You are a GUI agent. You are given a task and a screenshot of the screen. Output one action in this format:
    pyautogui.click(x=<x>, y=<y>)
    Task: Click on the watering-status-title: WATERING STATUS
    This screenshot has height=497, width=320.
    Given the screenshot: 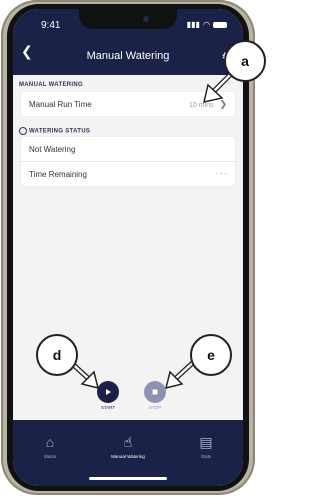 What is the action you would take?
    pyautogui.click(x=60, y=131)
    